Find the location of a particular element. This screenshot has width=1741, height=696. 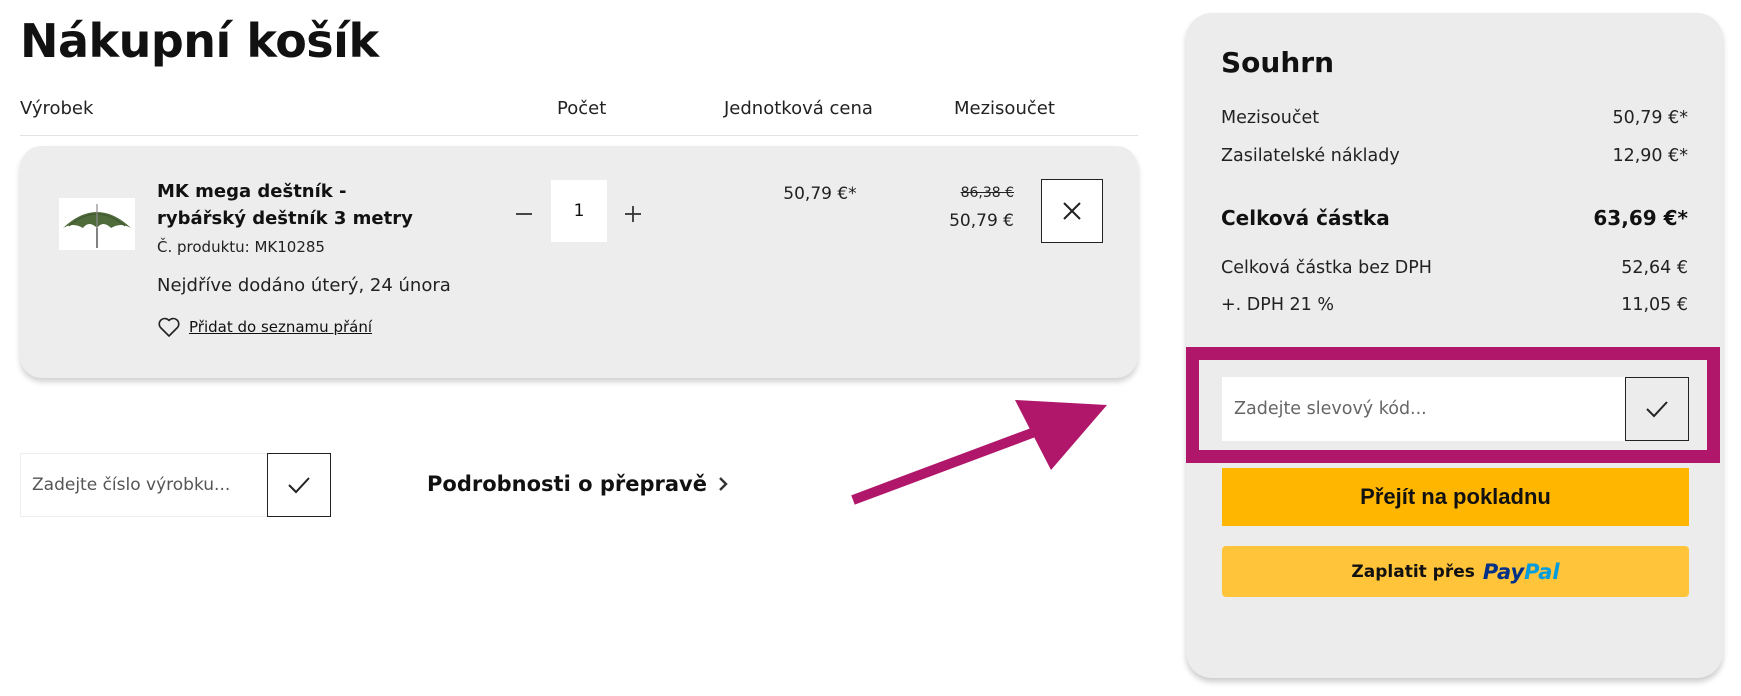

summary-net-label: Celková částka bez DPH is located at coordinates (1326, 268).